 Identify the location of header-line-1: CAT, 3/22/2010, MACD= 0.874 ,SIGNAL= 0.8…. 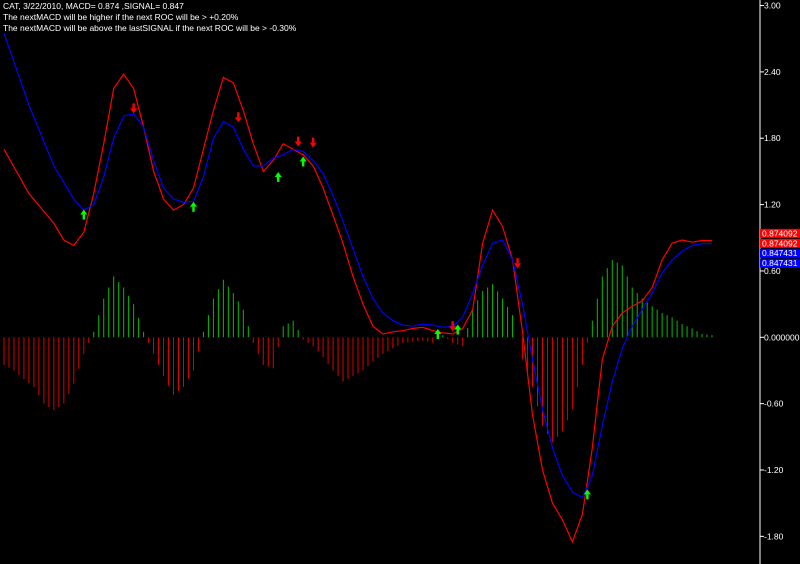
(93, 6).